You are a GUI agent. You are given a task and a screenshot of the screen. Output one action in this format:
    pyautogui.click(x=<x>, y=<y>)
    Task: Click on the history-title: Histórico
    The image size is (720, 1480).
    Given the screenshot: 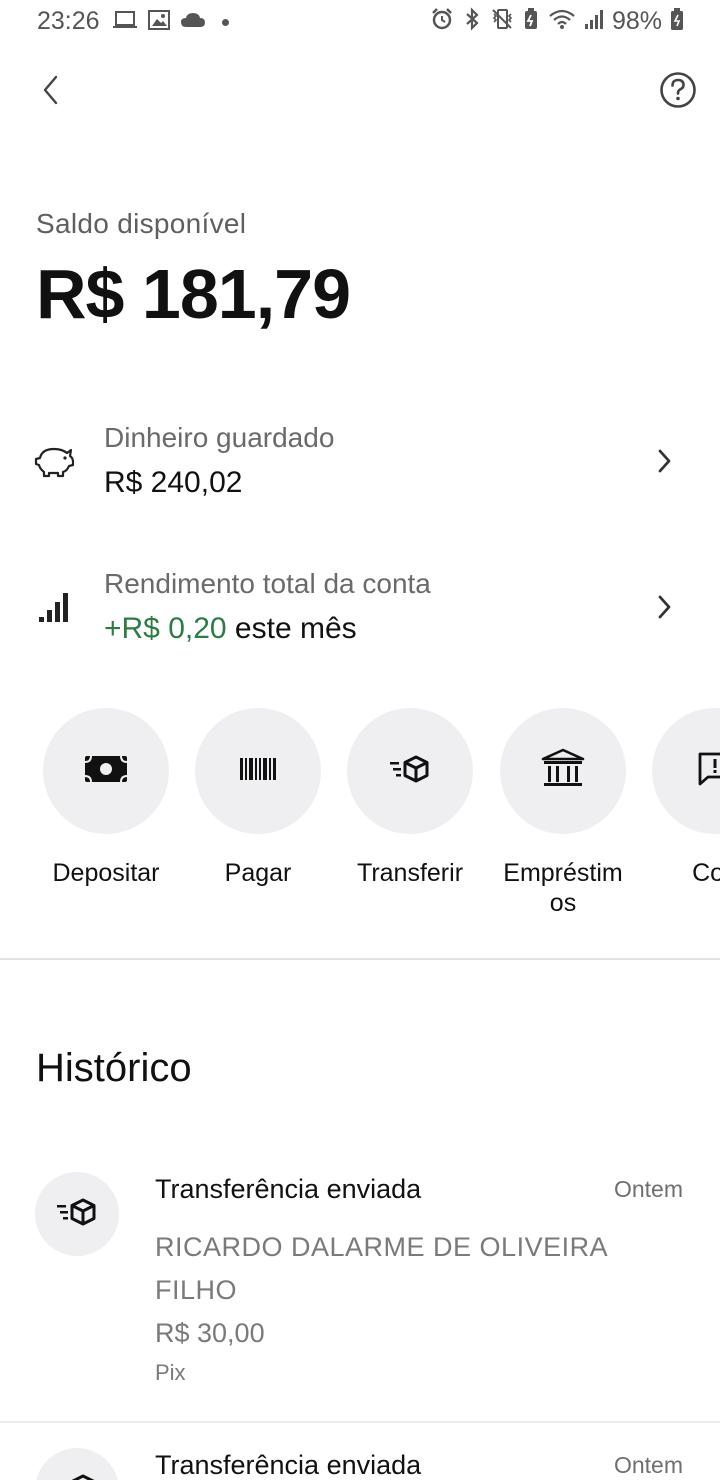 What is the action you would take?
    pyautogui.click(x=114, y=1068)
    